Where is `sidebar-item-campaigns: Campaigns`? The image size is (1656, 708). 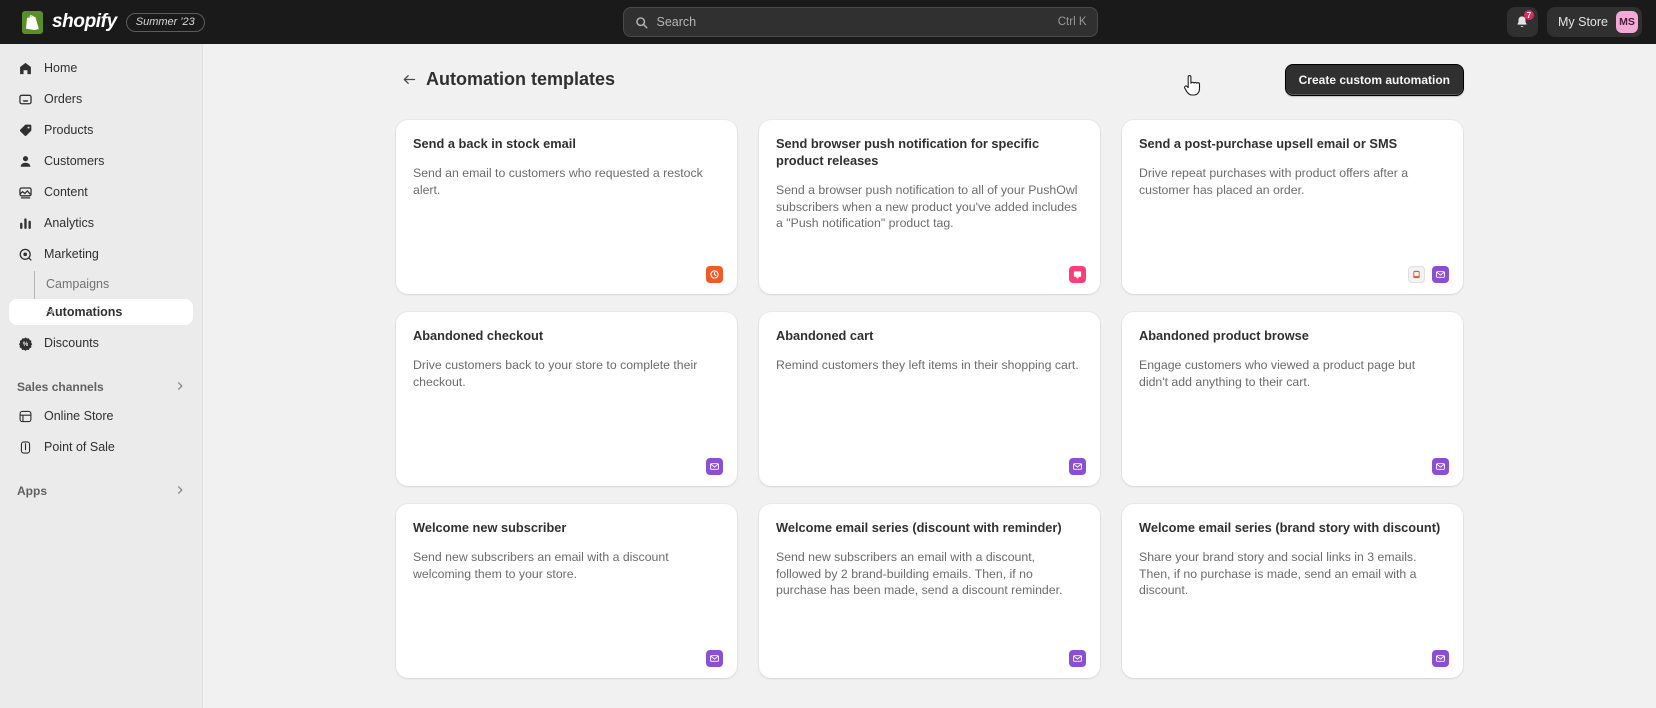 sidebar-item-campaigns: Campaigns is located at coordinates (101, 284).